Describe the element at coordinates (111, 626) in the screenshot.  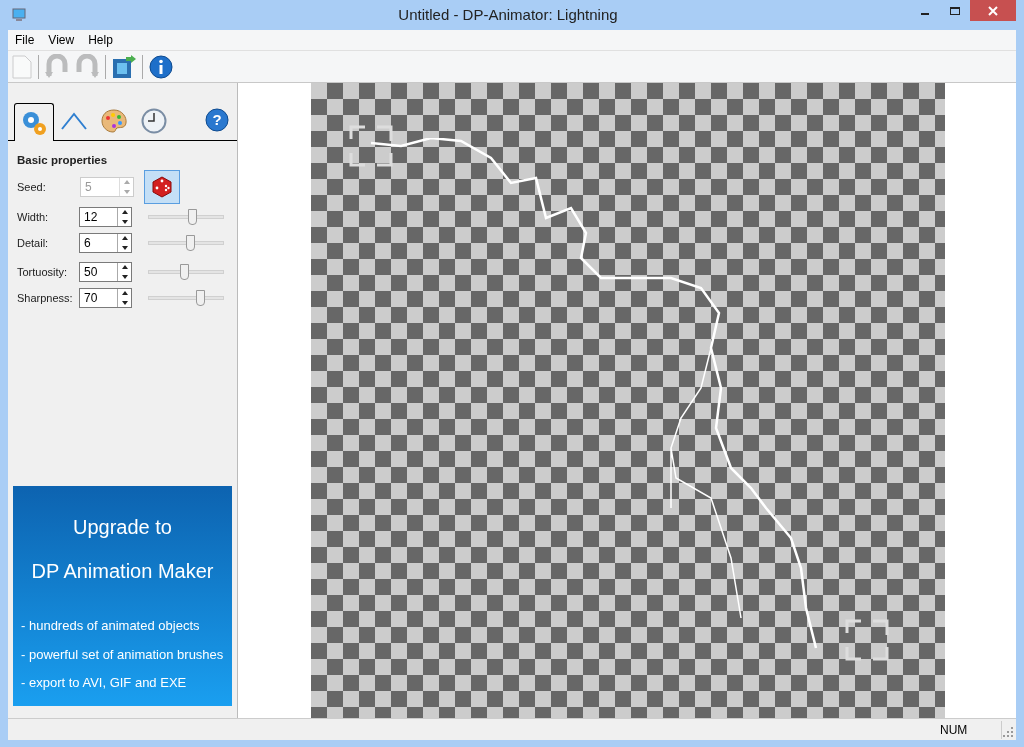
I see `feature-text: - hundreds of animated objects` at that location.